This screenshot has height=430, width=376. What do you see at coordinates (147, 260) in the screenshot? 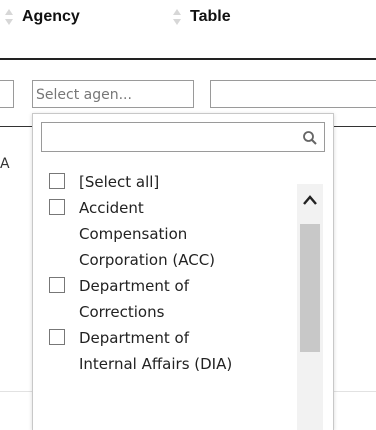
I see `option-label: Corporation (ACC)` at bounding box center [147, 260].